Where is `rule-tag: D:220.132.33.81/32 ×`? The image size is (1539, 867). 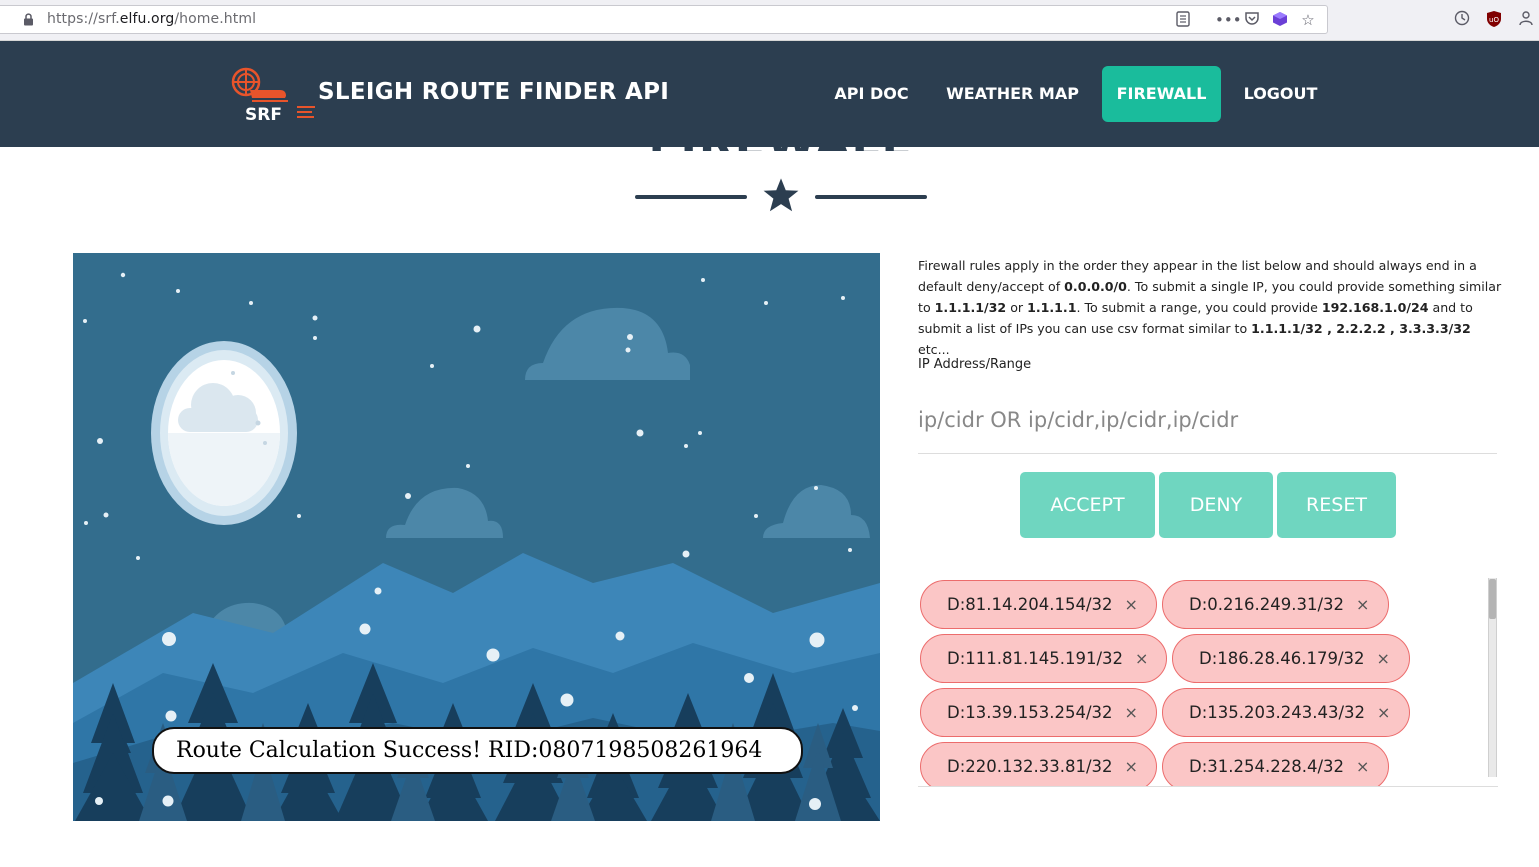
rule-tag: D:220.132.33.81/32 × is located at coordinates (1038, 764).